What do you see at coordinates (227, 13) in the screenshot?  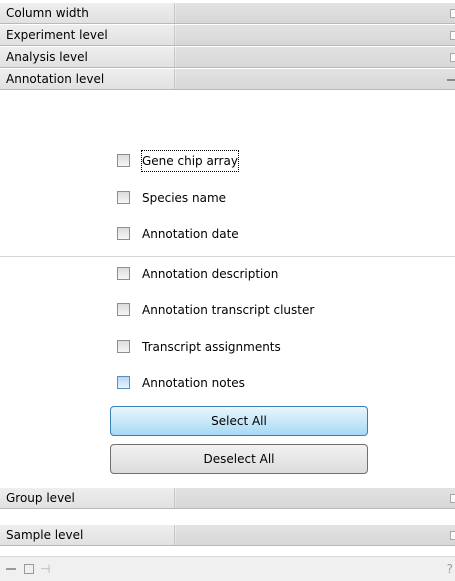 I see `section-column-width: Column width` at bounding box center [227, 13].